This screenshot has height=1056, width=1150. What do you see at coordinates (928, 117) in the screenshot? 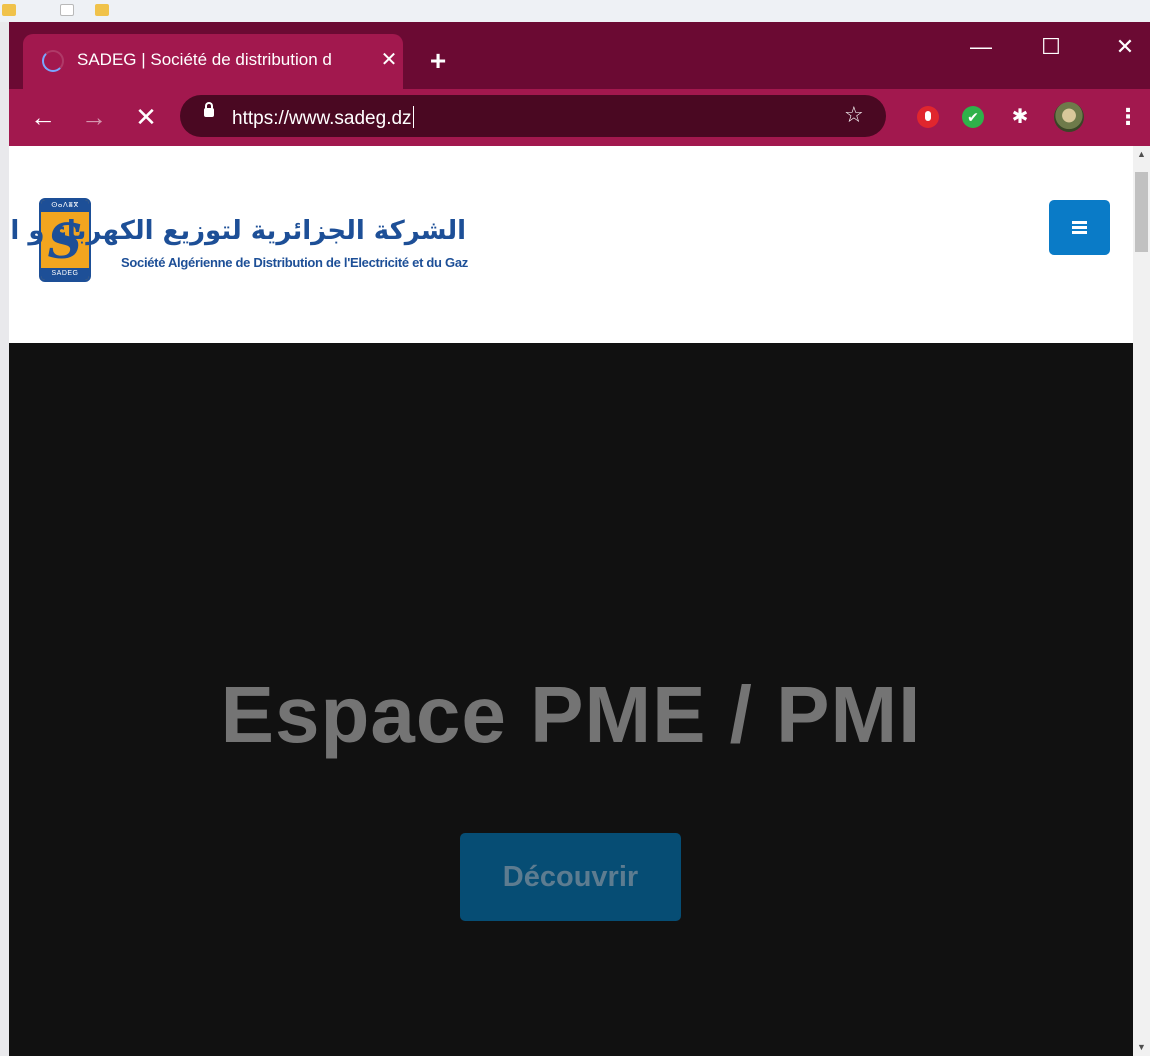
I see `adblock-extension-icon` at bounding box center [928, 117].